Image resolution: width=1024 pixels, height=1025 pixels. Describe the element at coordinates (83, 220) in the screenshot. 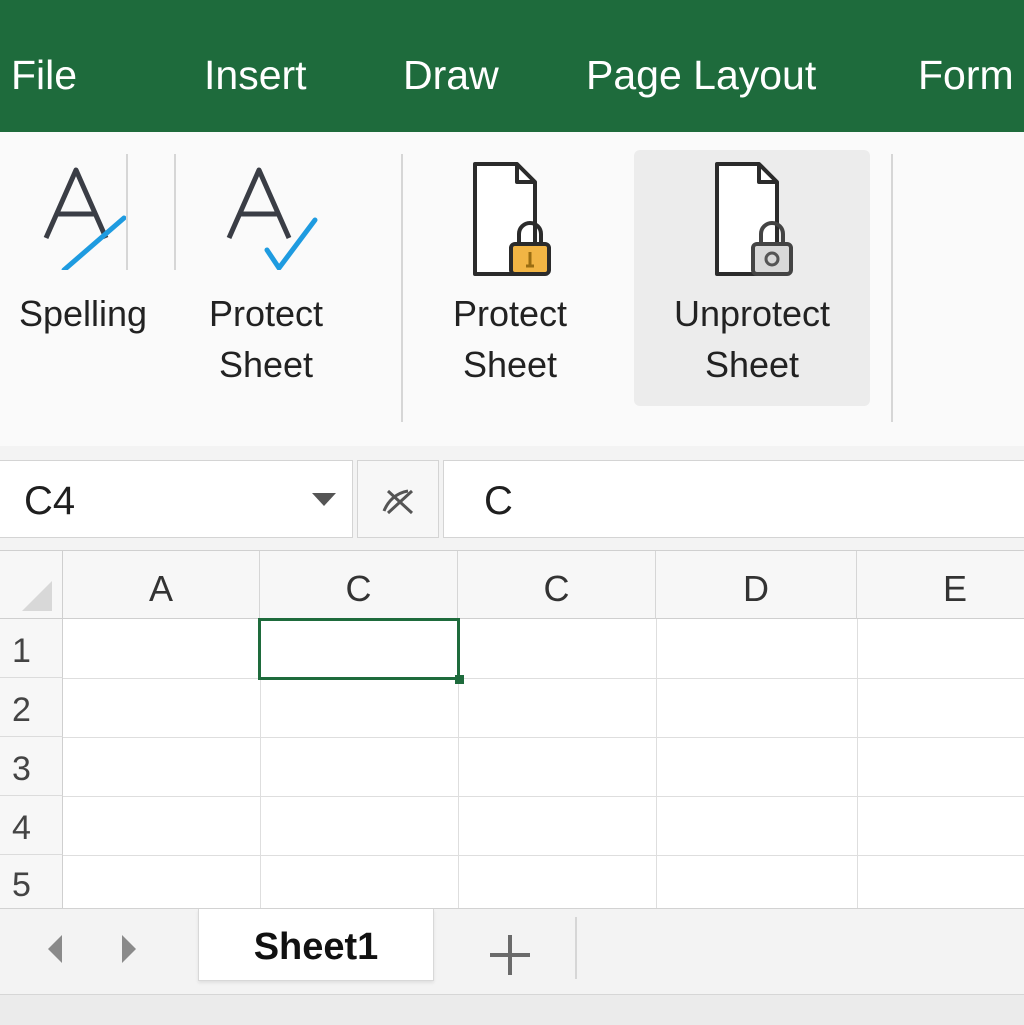

I see `spelling-icon` at that location.